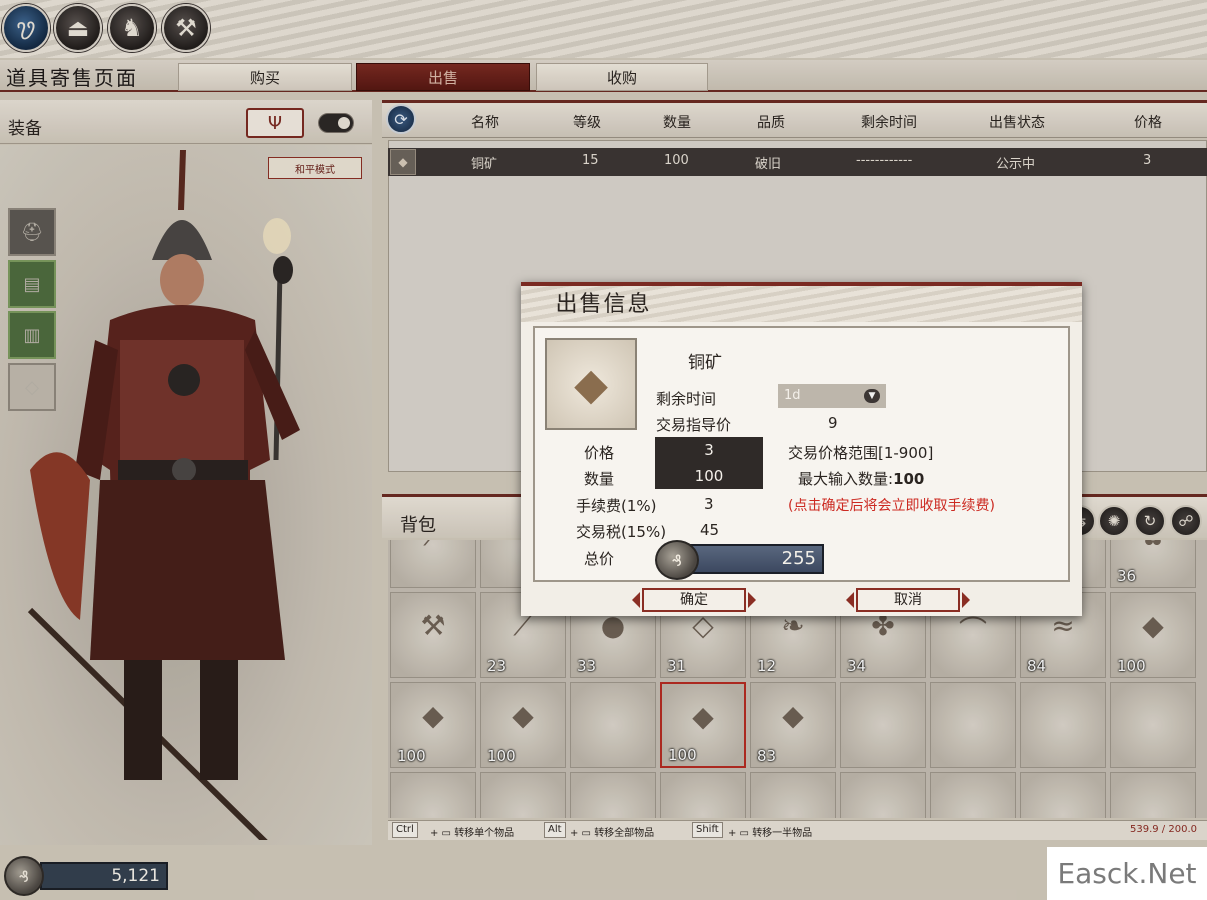 The height and width of the screenshot is (900, 1207). What do you see at coordinates (908, 600) in the screenshot?
I see `cancel-button: 取消` at bounding box center [908, 600].